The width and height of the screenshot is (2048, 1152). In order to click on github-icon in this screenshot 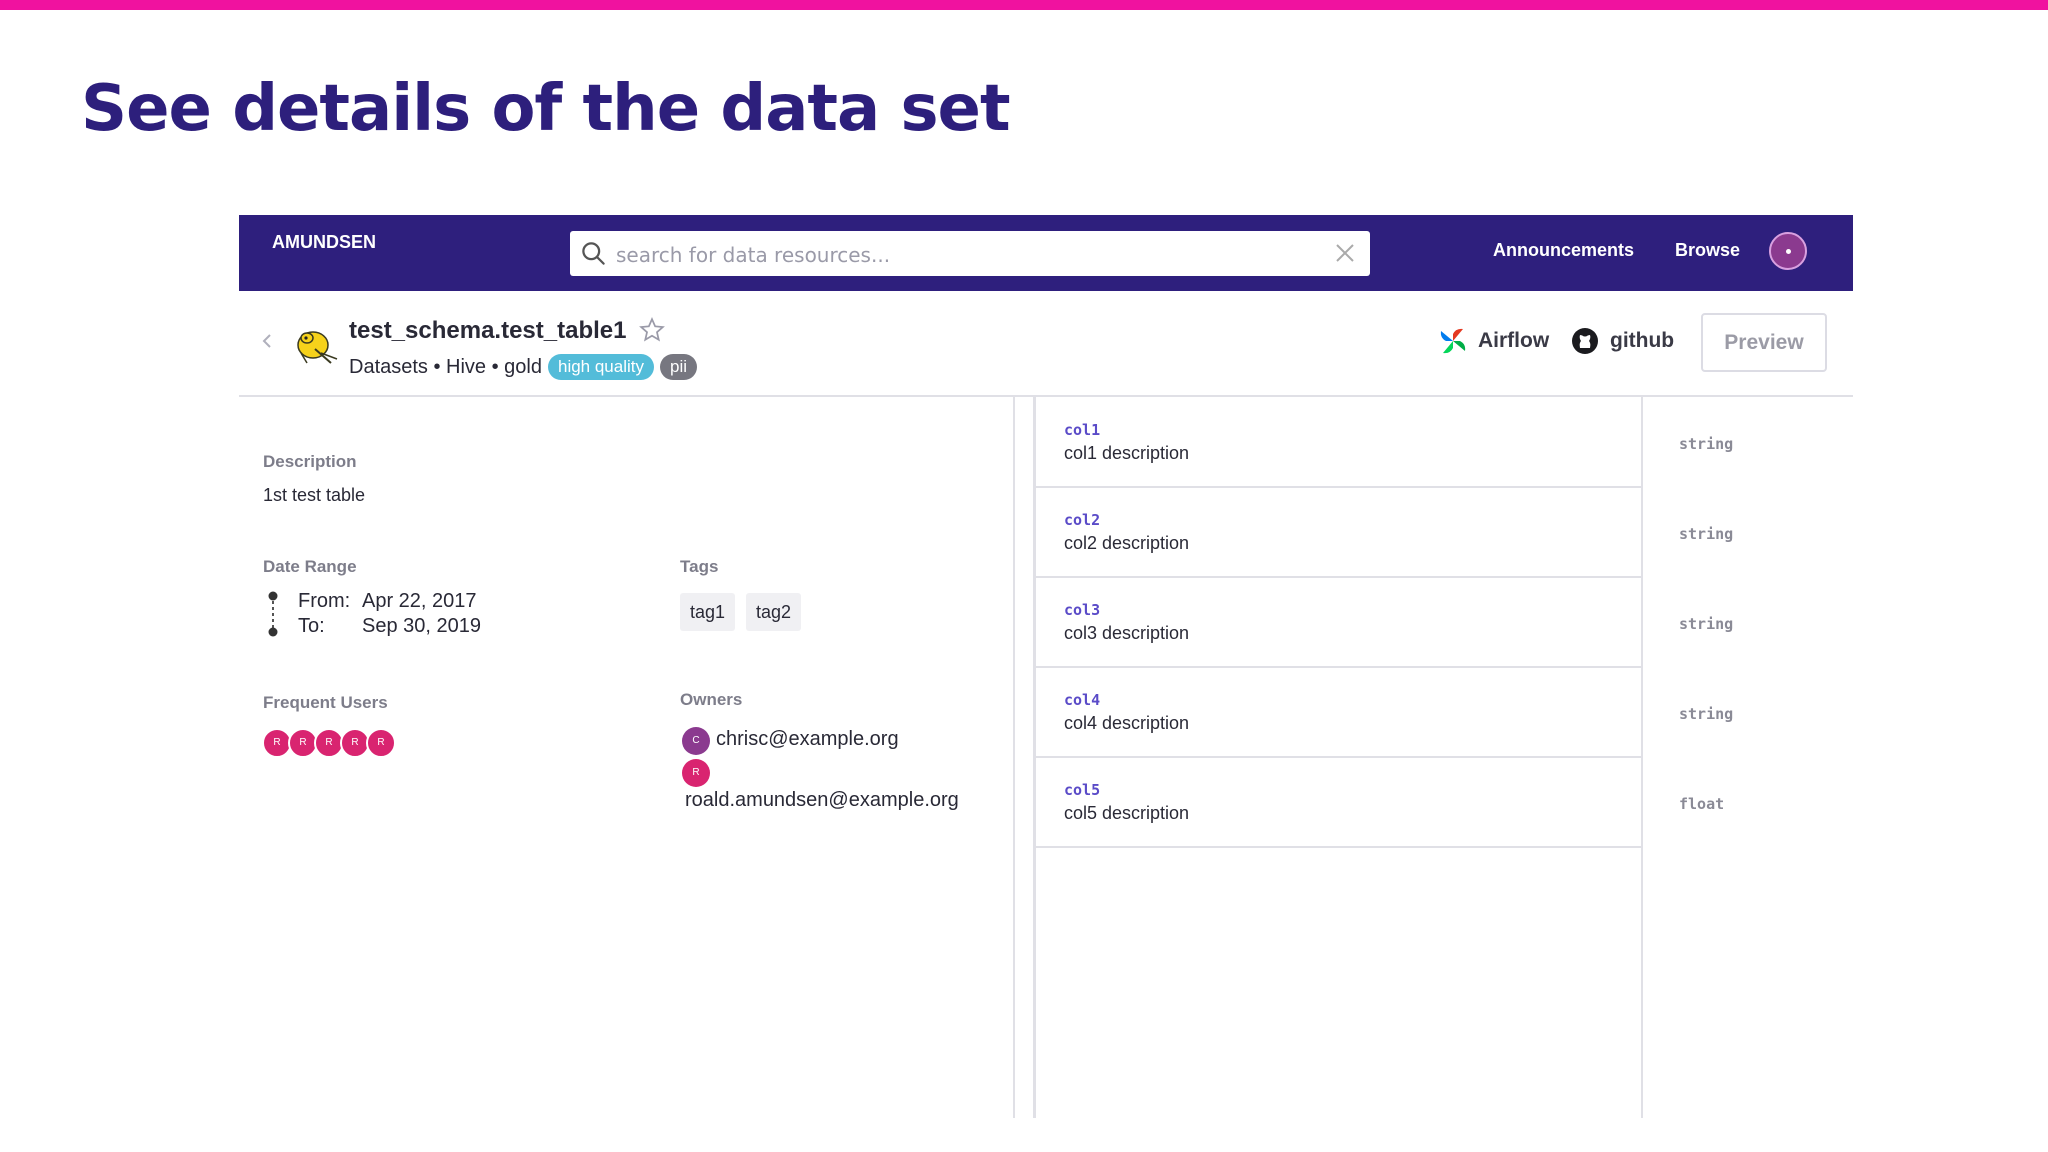, I will do `click(1585, 341)`.